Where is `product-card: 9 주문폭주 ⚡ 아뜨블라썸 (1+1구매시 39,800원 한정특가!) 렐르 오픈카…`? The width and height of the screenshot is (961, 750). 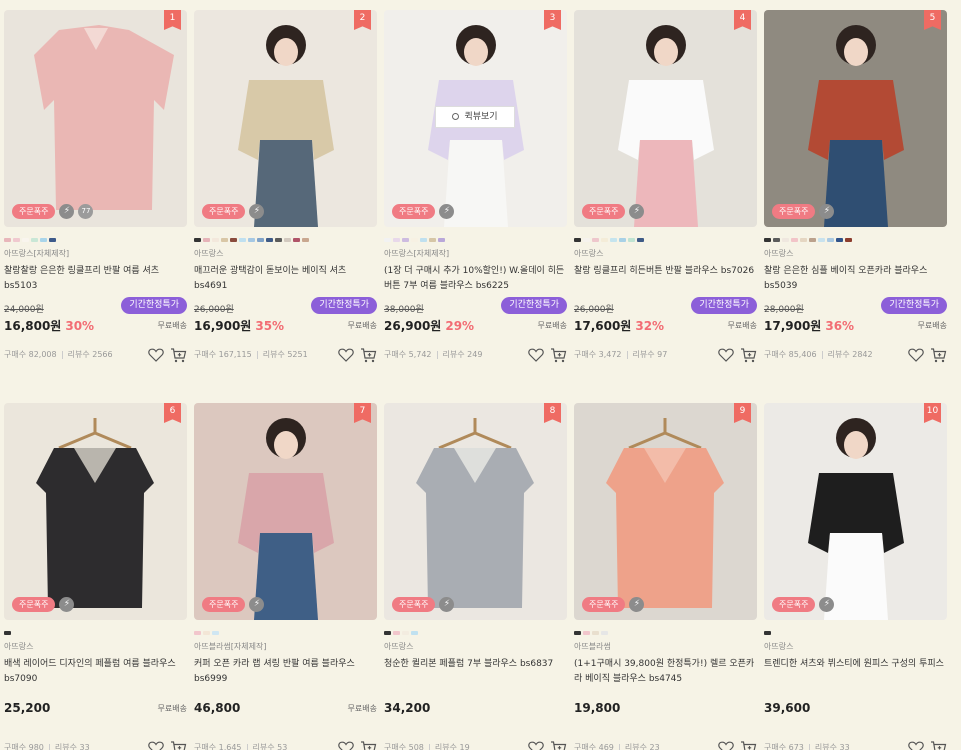 product-card: 9 주문폭주 ⚡ 아뜨블라썸 (1+1구매시 39,800원 한정특가!) 렐르 오픈카… is located at coordinates (665, 576).